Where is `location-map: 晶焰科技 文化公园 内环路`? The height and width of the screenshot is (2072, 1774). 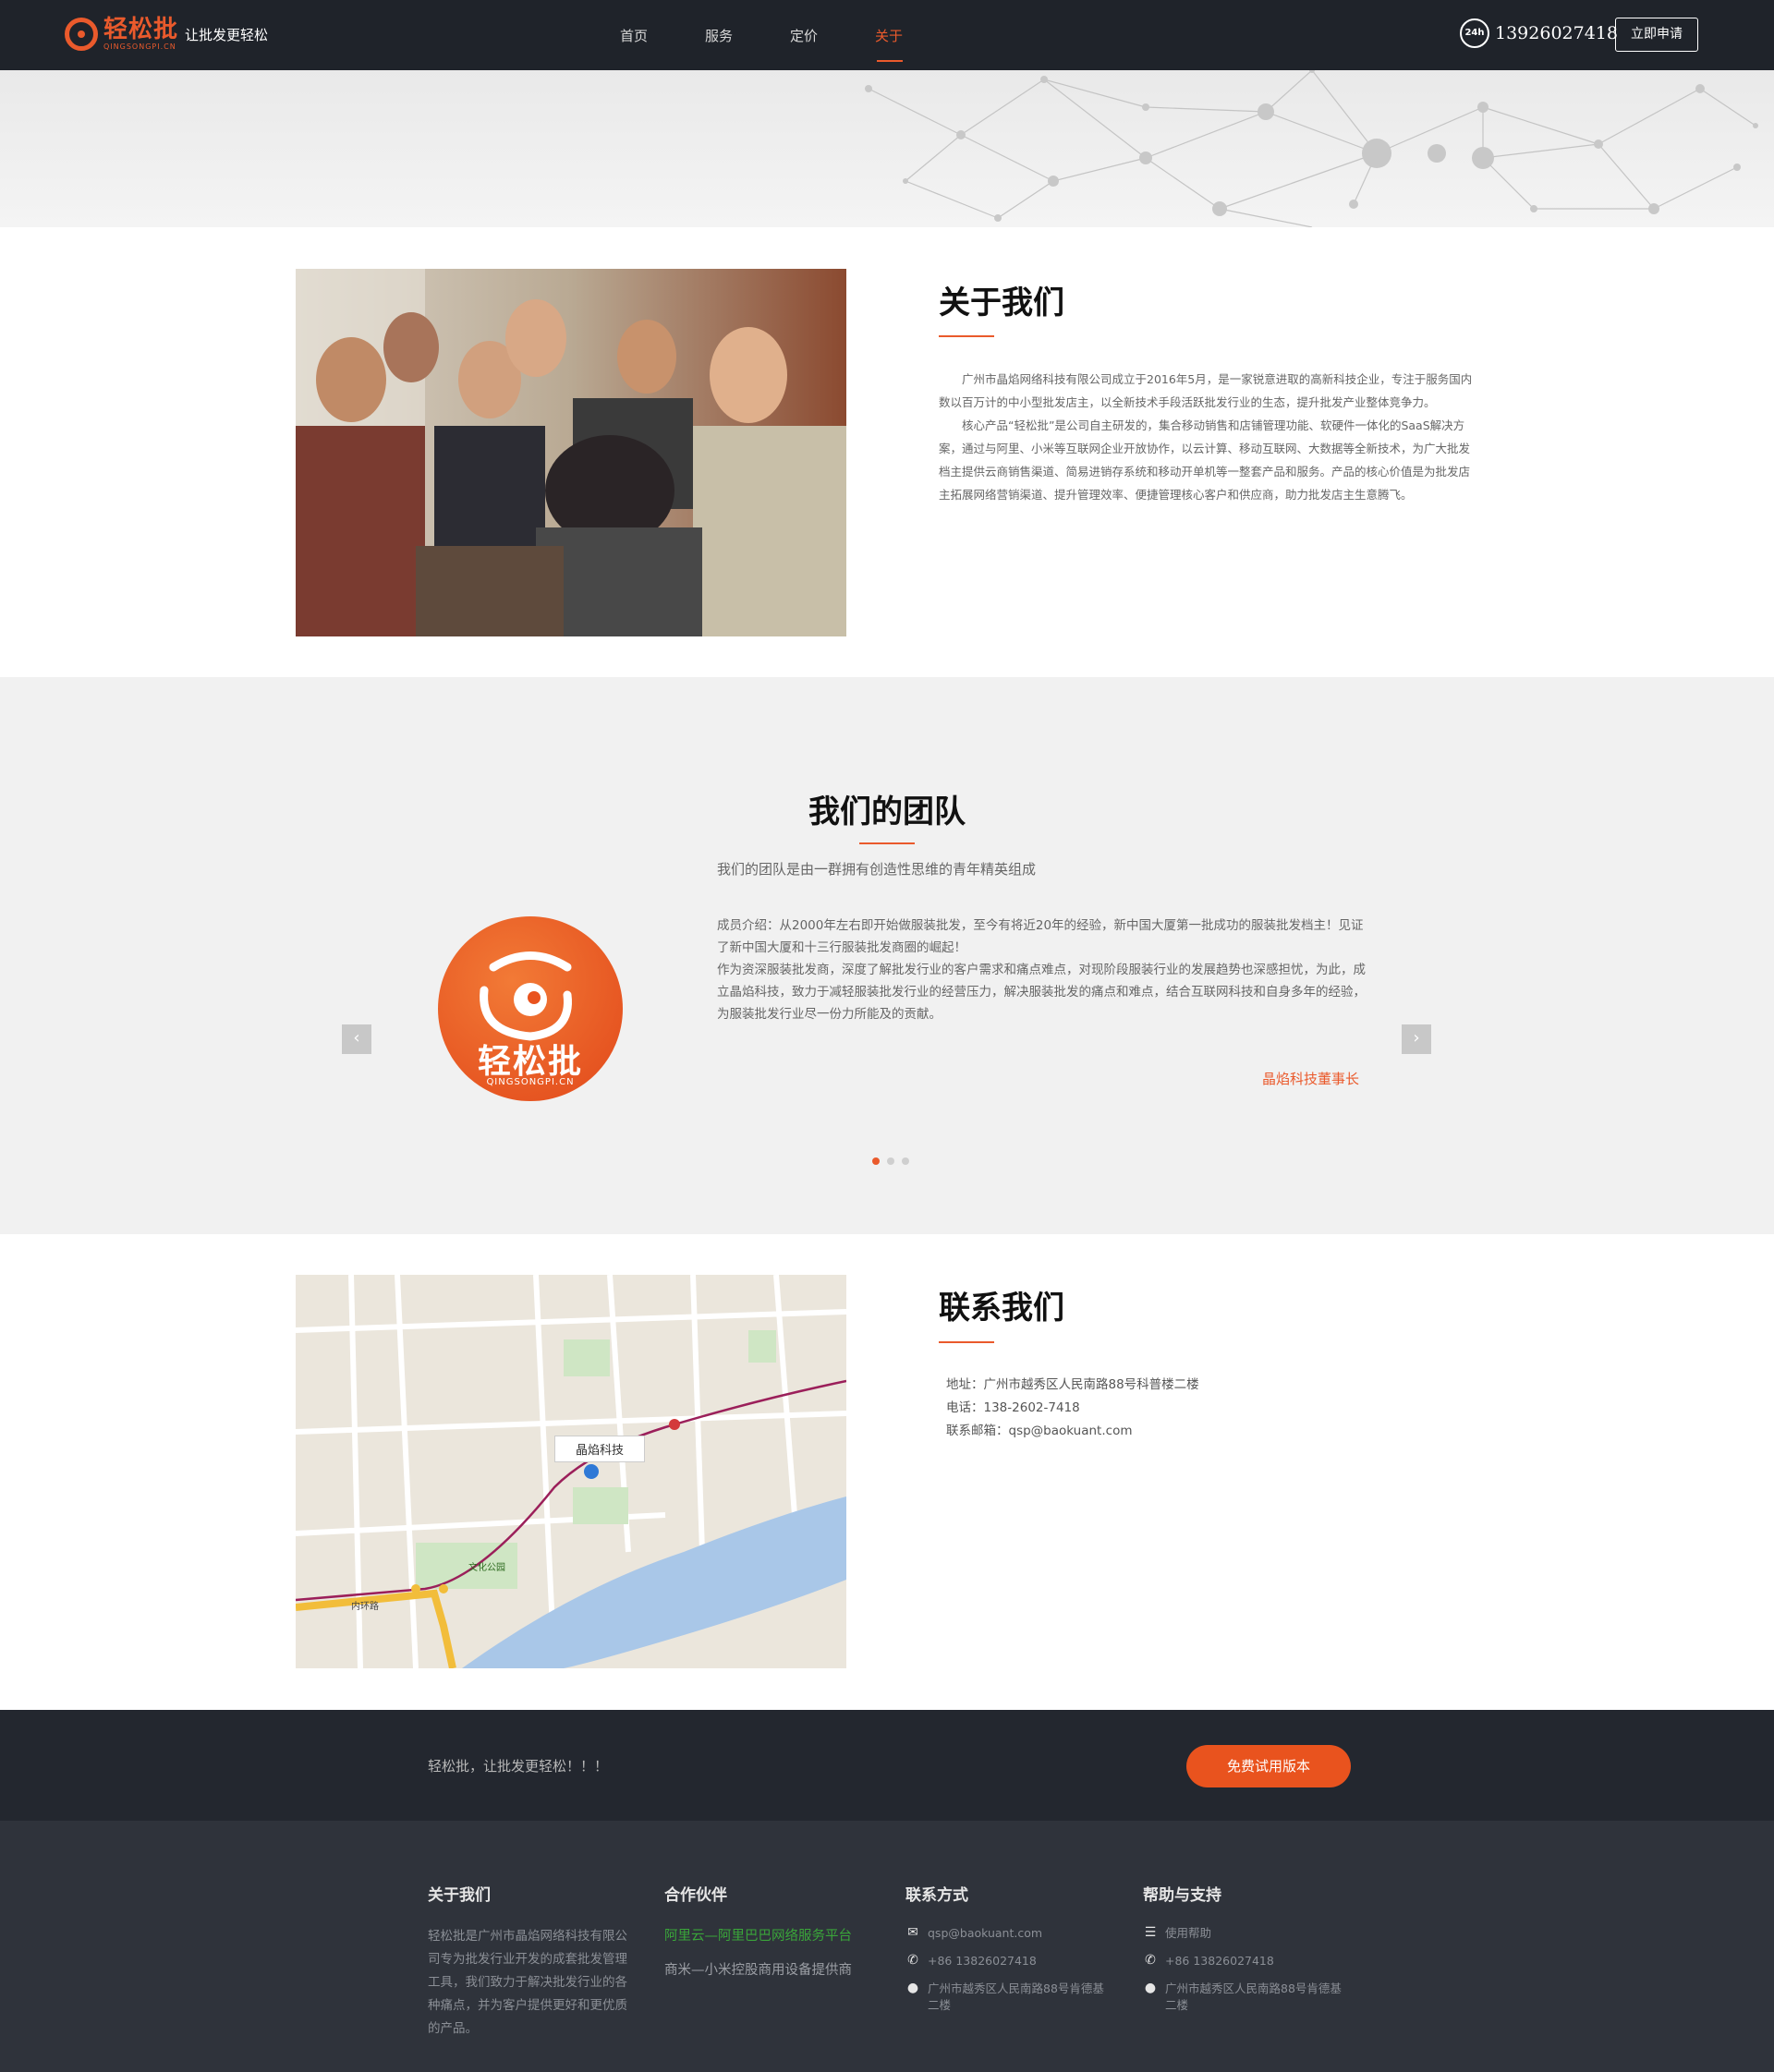
location-map: 晶焰科技 文化公园 内环路 is located at coordinates (571, 1471).